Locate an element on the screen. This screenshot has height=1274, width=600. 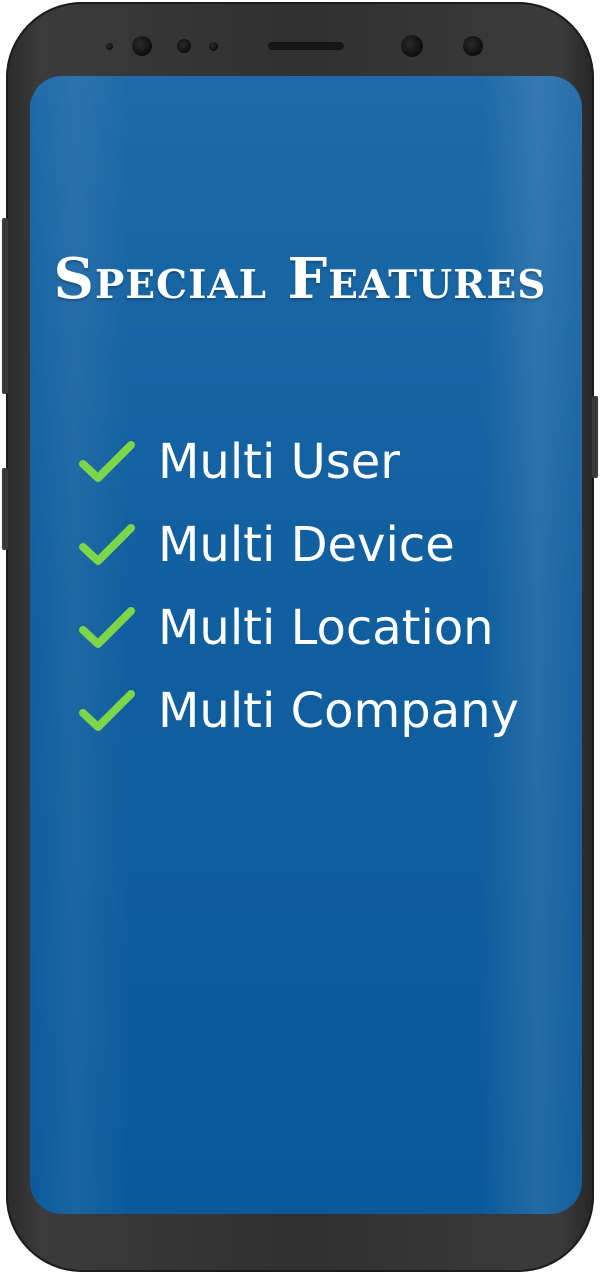
list-item: Multi Company is located at coordinates (328, 722).